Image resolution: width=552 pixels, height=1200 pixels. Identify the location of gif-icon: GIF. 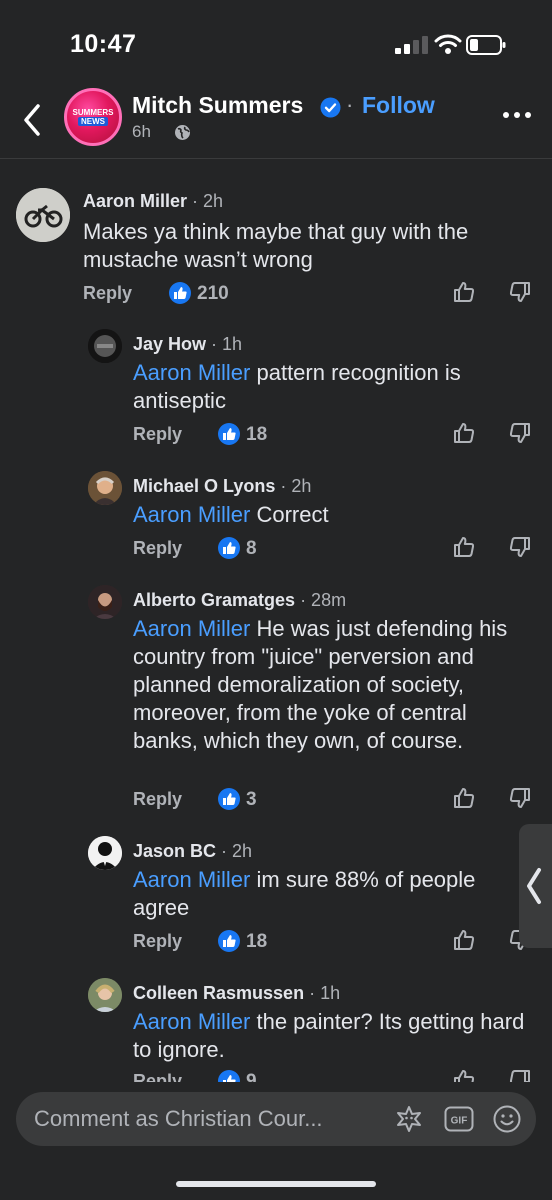
(459, 1119).